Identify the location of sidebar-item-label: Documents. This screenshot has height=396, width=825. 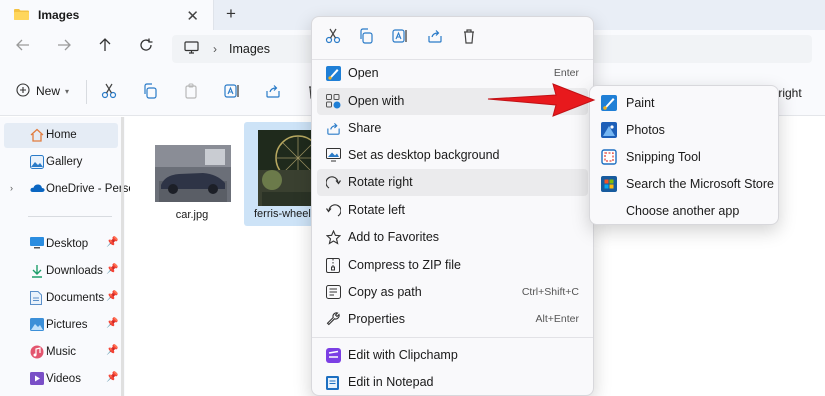
(75, 298).